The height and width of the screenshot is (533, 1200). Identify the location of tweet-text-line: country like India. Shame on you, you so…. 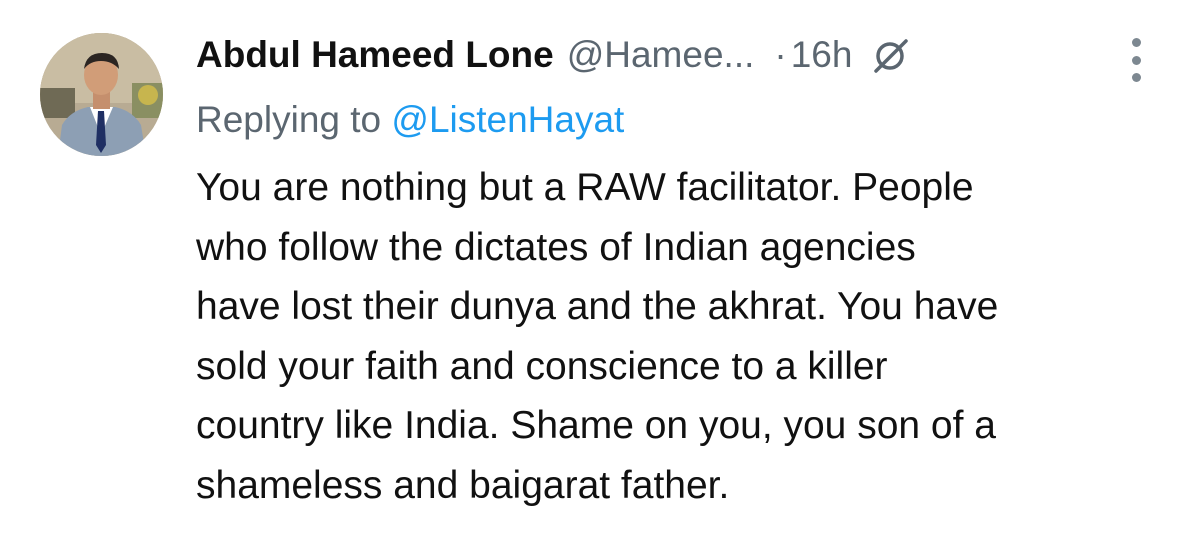
(596, 425).